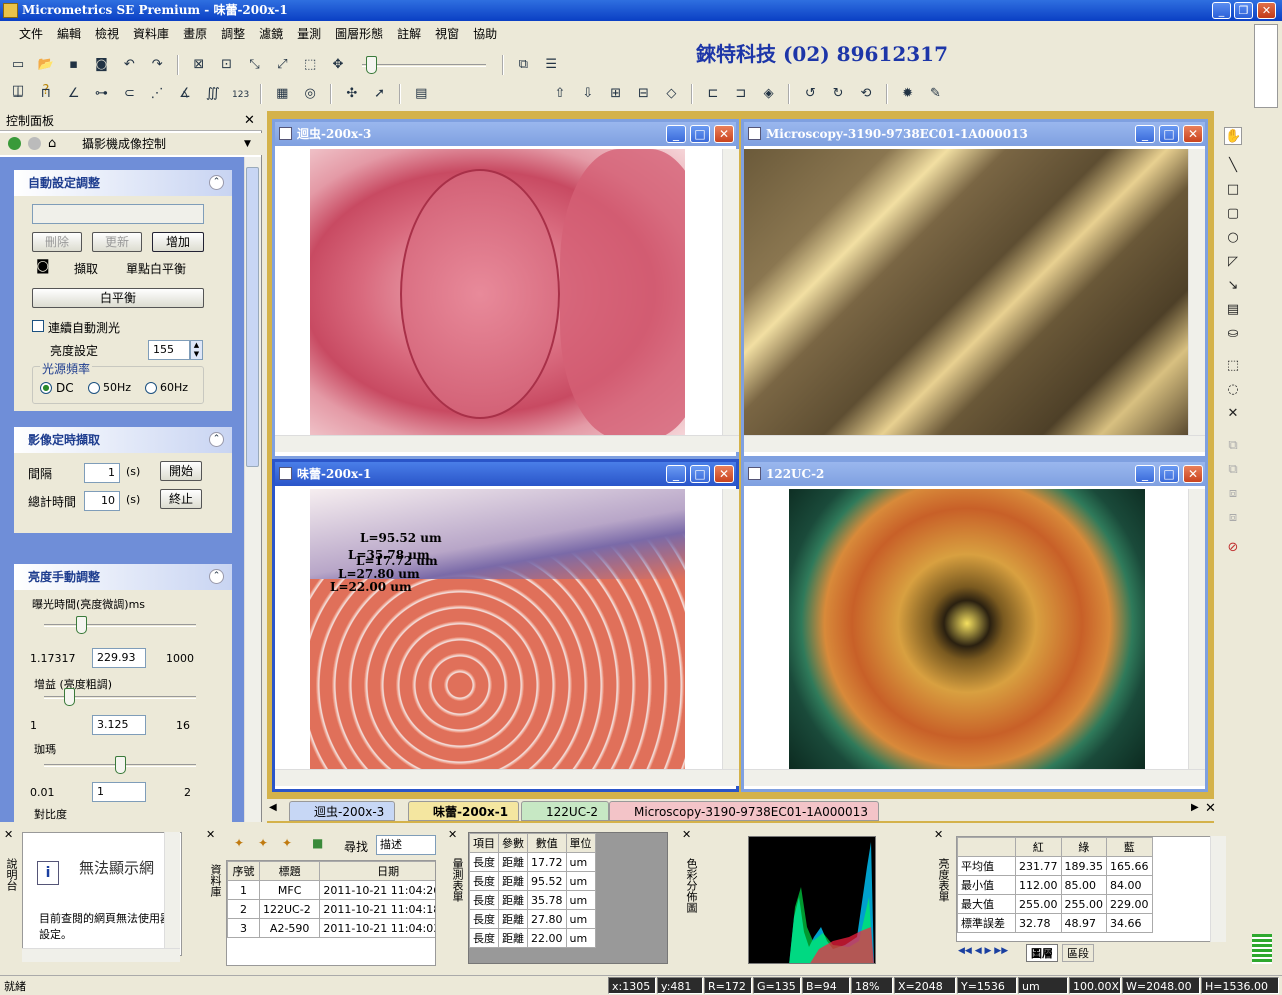  What do you see at coordinates (1233, 136) in the screenshot?
I see `hand-icon: ✋` at bounding box center [1233, 136].